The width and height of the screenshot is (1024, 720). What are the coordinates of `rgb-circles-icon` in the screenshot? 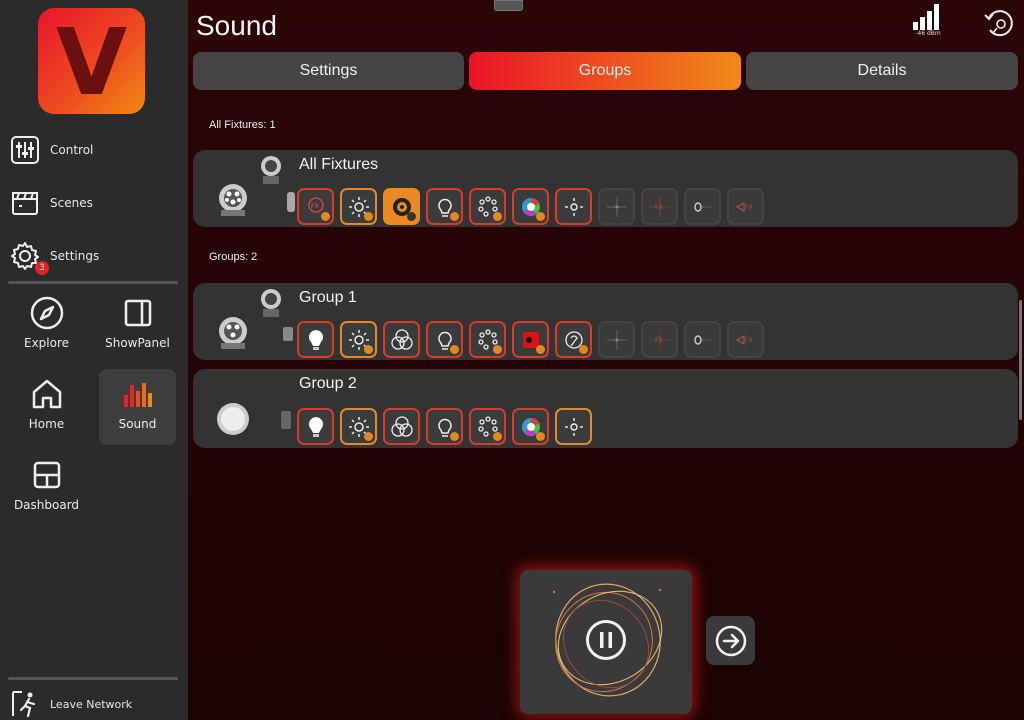 It's located at (401, 426).